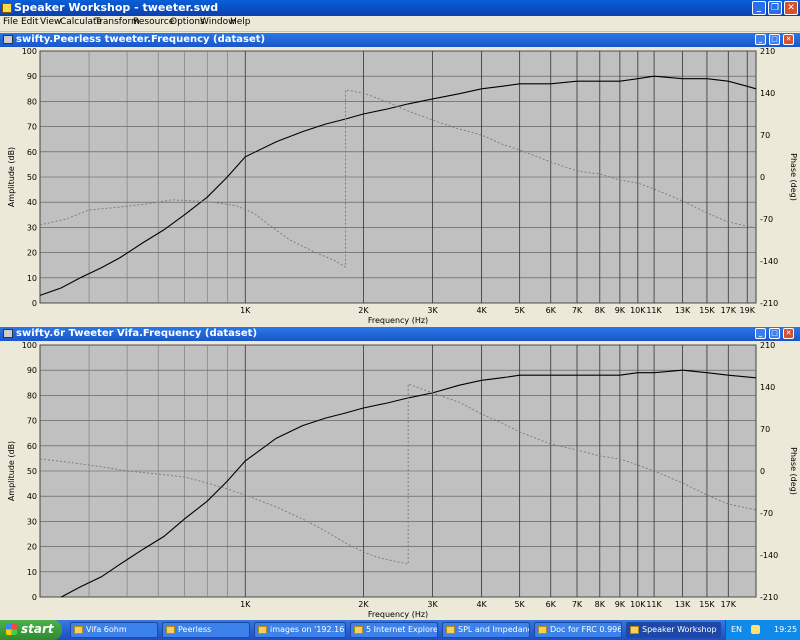  What do you see at coordinates (791, 8) in the screenshot?
I see `close-button: ✕` at bounding box center [791, 8].